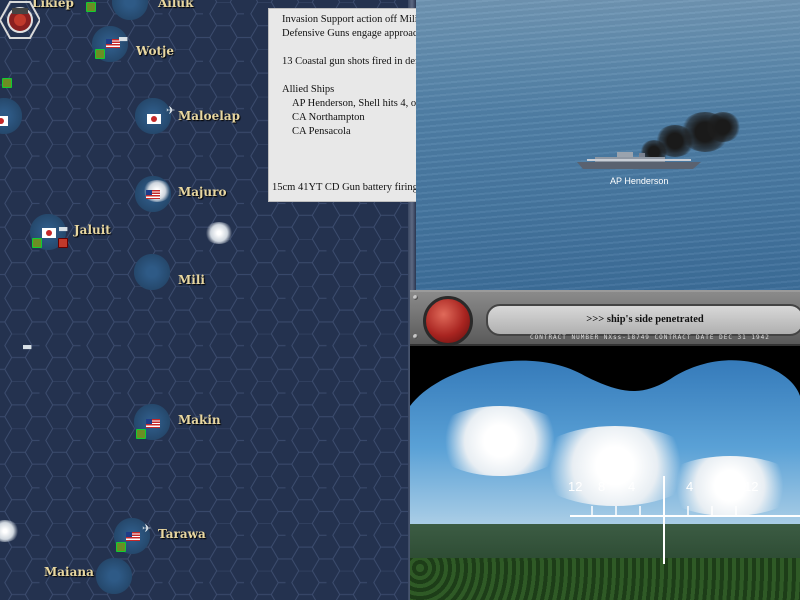  What do you see at coordinates (639, 160) in the screenshot?
I see `ship-ap-henderson-icon` at bounding box center [639, 160].